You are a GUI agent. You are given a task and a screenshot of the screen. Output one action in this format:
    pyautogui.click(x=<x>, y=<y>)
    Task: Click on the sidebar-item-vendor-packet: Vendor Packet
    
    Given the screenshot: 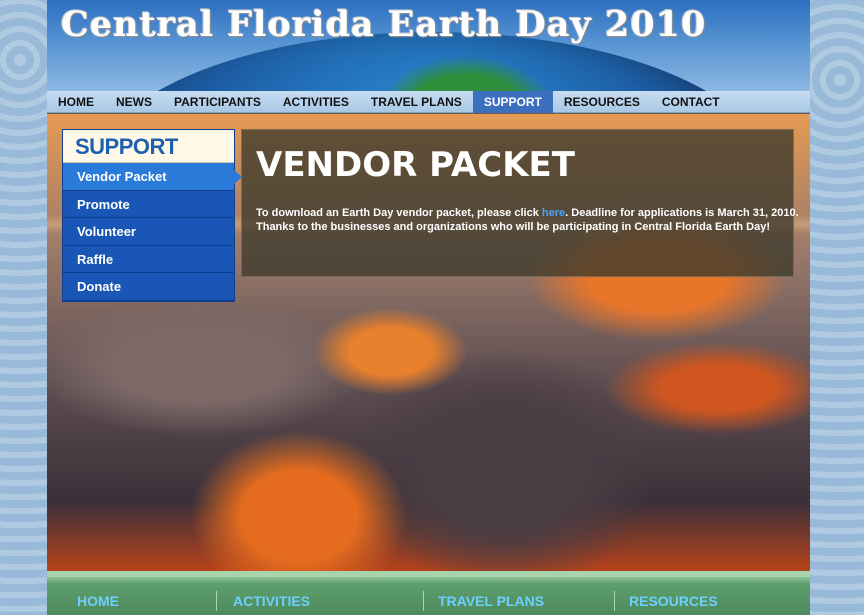 What is the action you would take?
    pyautogui.click(x=152, y=177)
    